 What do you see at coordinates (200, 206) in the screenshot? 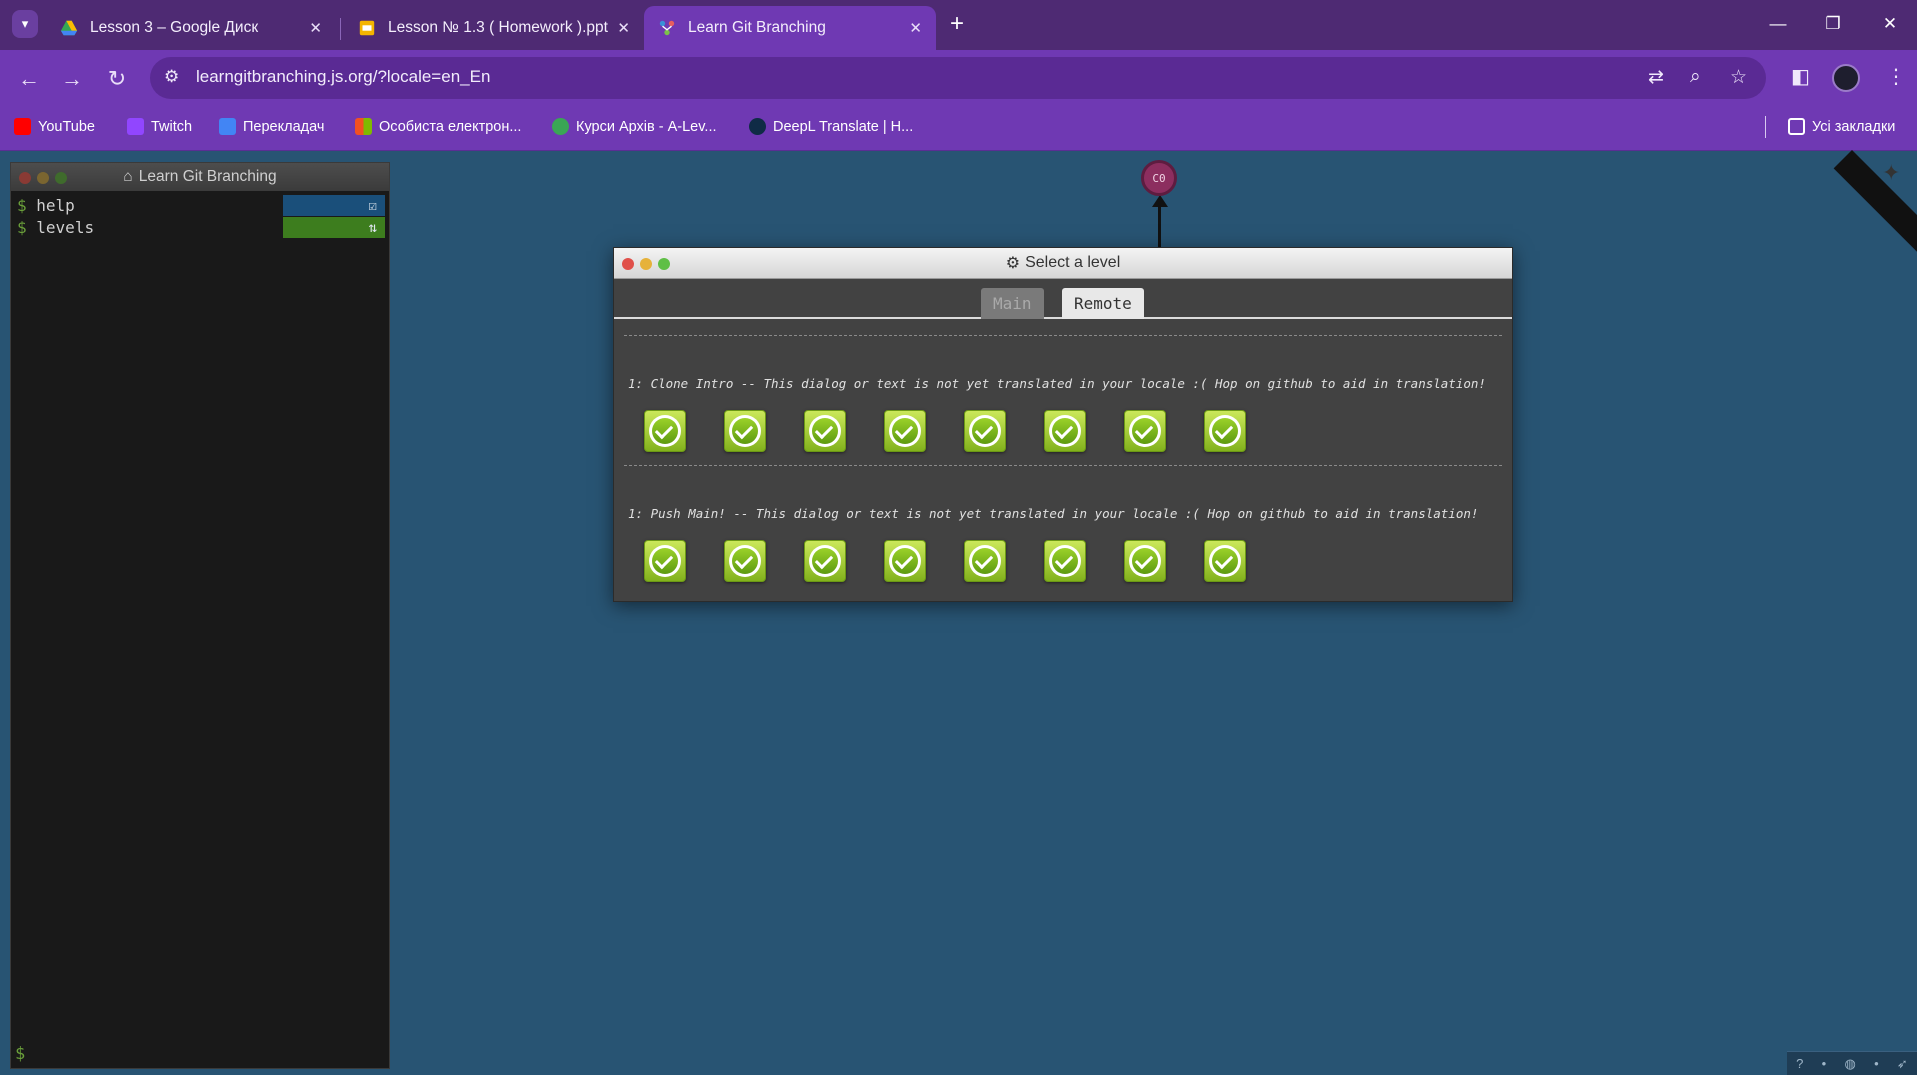
I see `terminal-history-line: $ help ☑` at bounding box center [200, 206].